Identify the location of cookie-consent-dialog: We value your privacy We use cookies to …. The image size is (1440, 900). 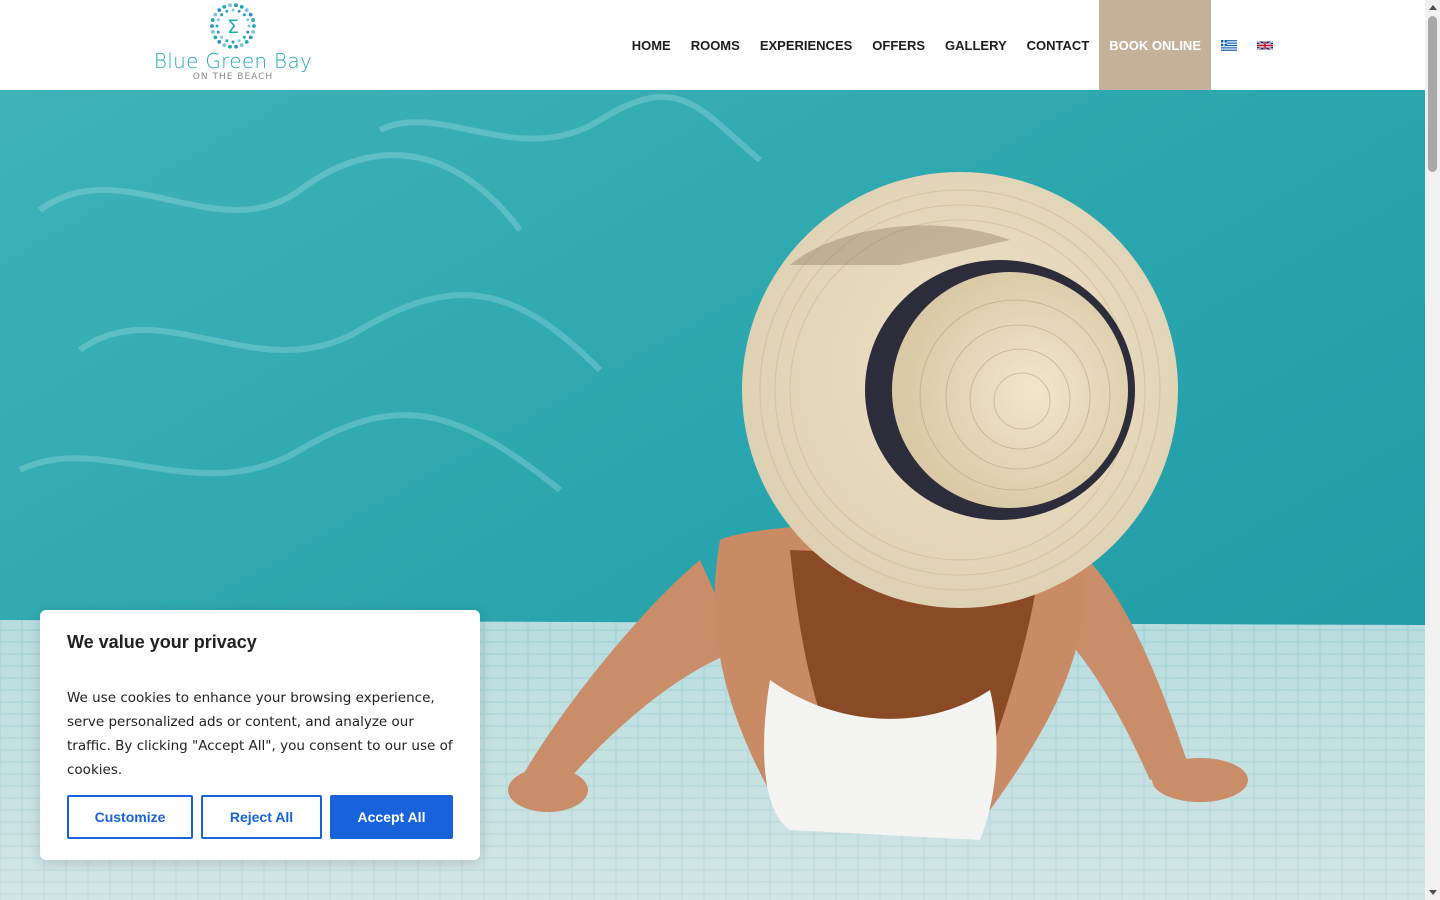
(260, 735).